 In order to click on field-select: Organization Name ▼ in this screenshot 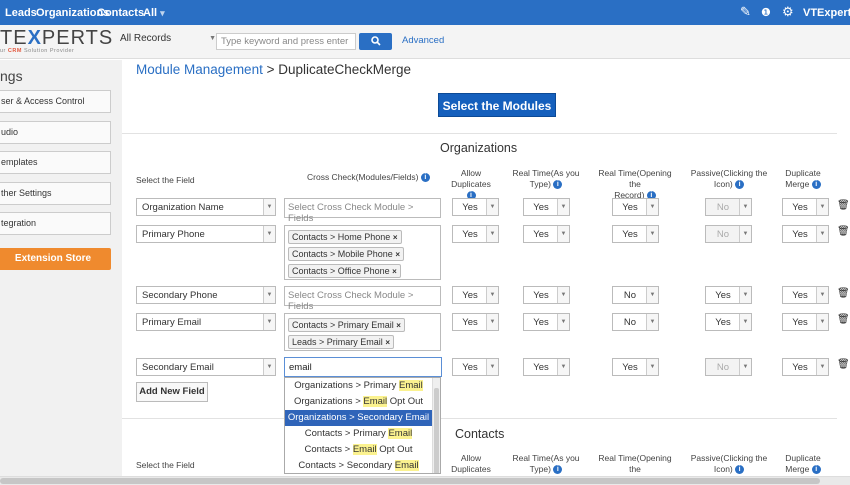, I will do `click(206, 207)`.